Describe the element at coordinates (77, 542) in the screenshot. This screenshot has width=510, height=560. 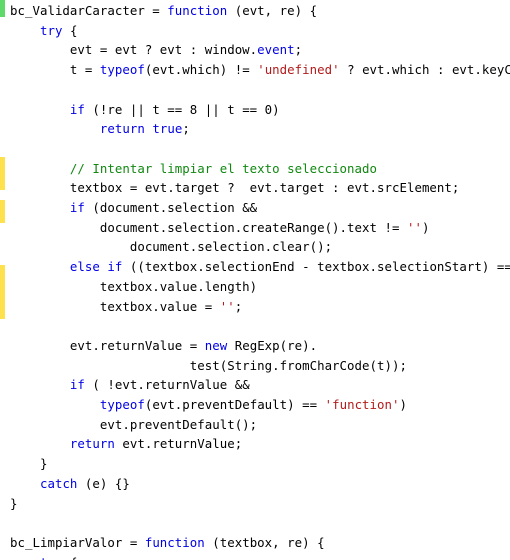
I see `code-token-pln: bc_LimpiarValor =` at that location.